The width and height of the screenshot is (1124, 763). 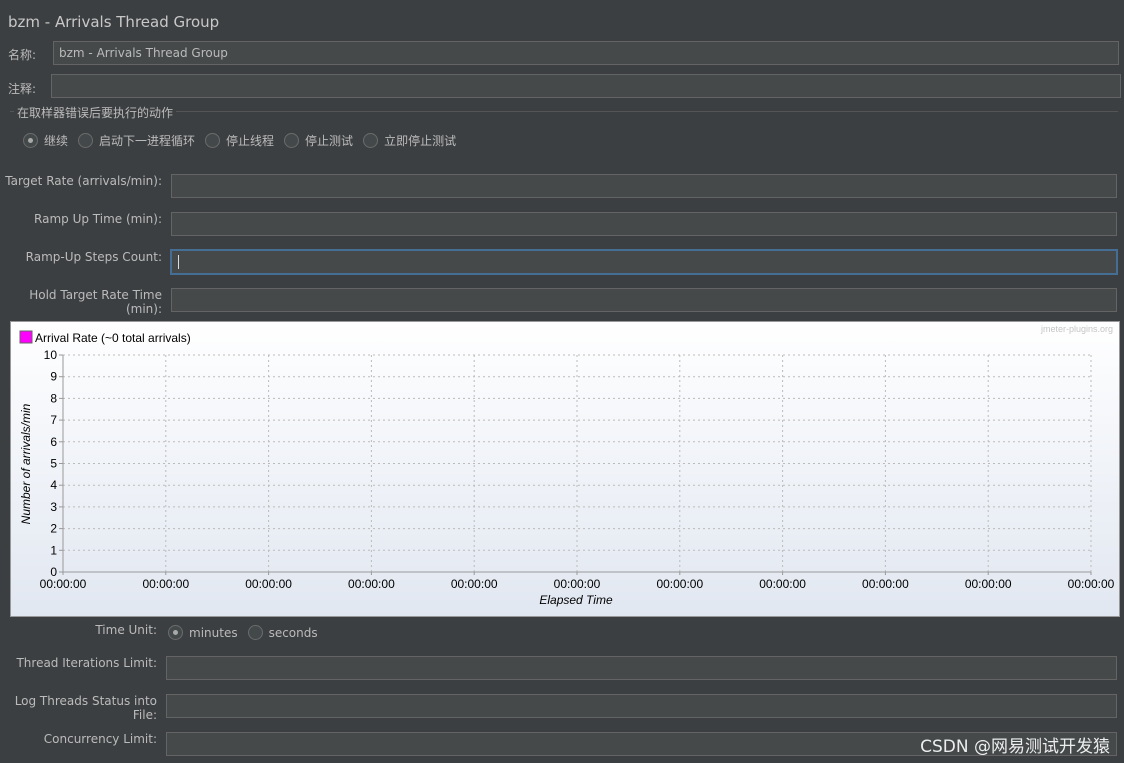 I want to click on time-unit-label: Time Unit:, so click(x=126, y=630).